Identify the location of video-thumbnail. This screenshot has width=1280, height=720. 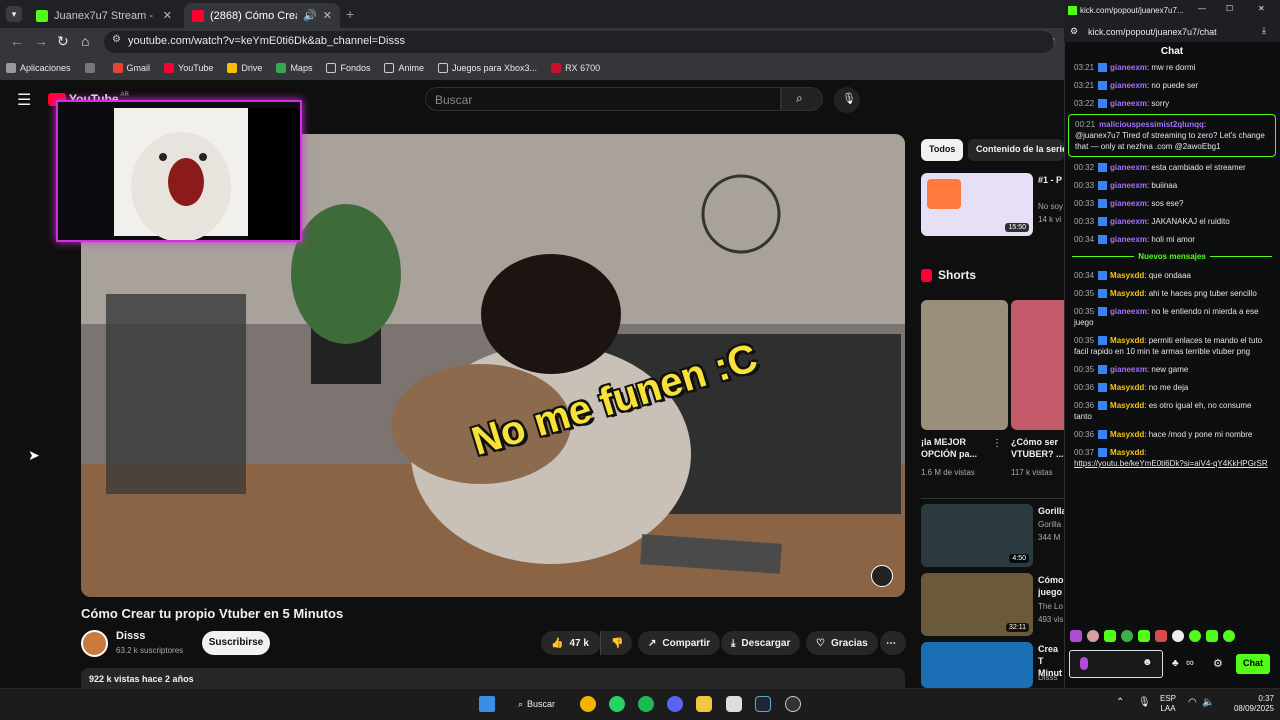
(977, 665).